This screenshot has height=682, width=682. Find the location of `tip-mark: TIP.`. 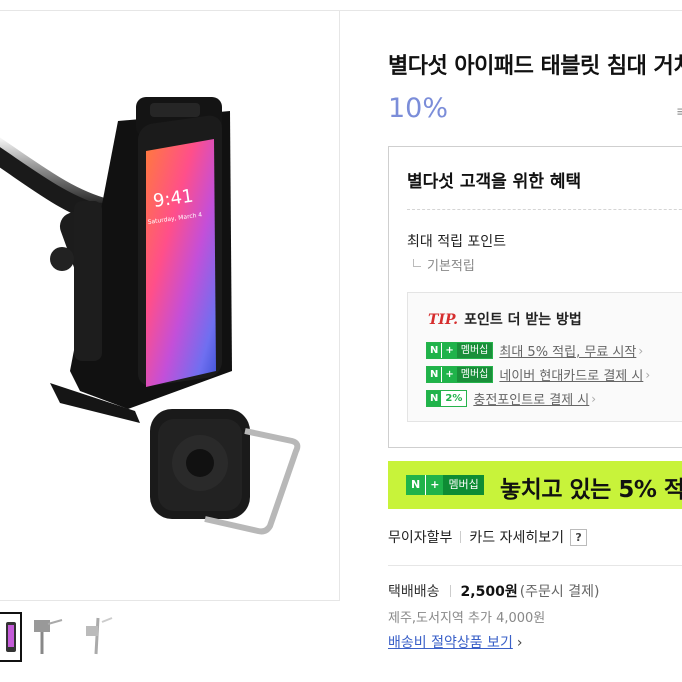

tip-mark: TIP. is located at coordinates (443, 320).